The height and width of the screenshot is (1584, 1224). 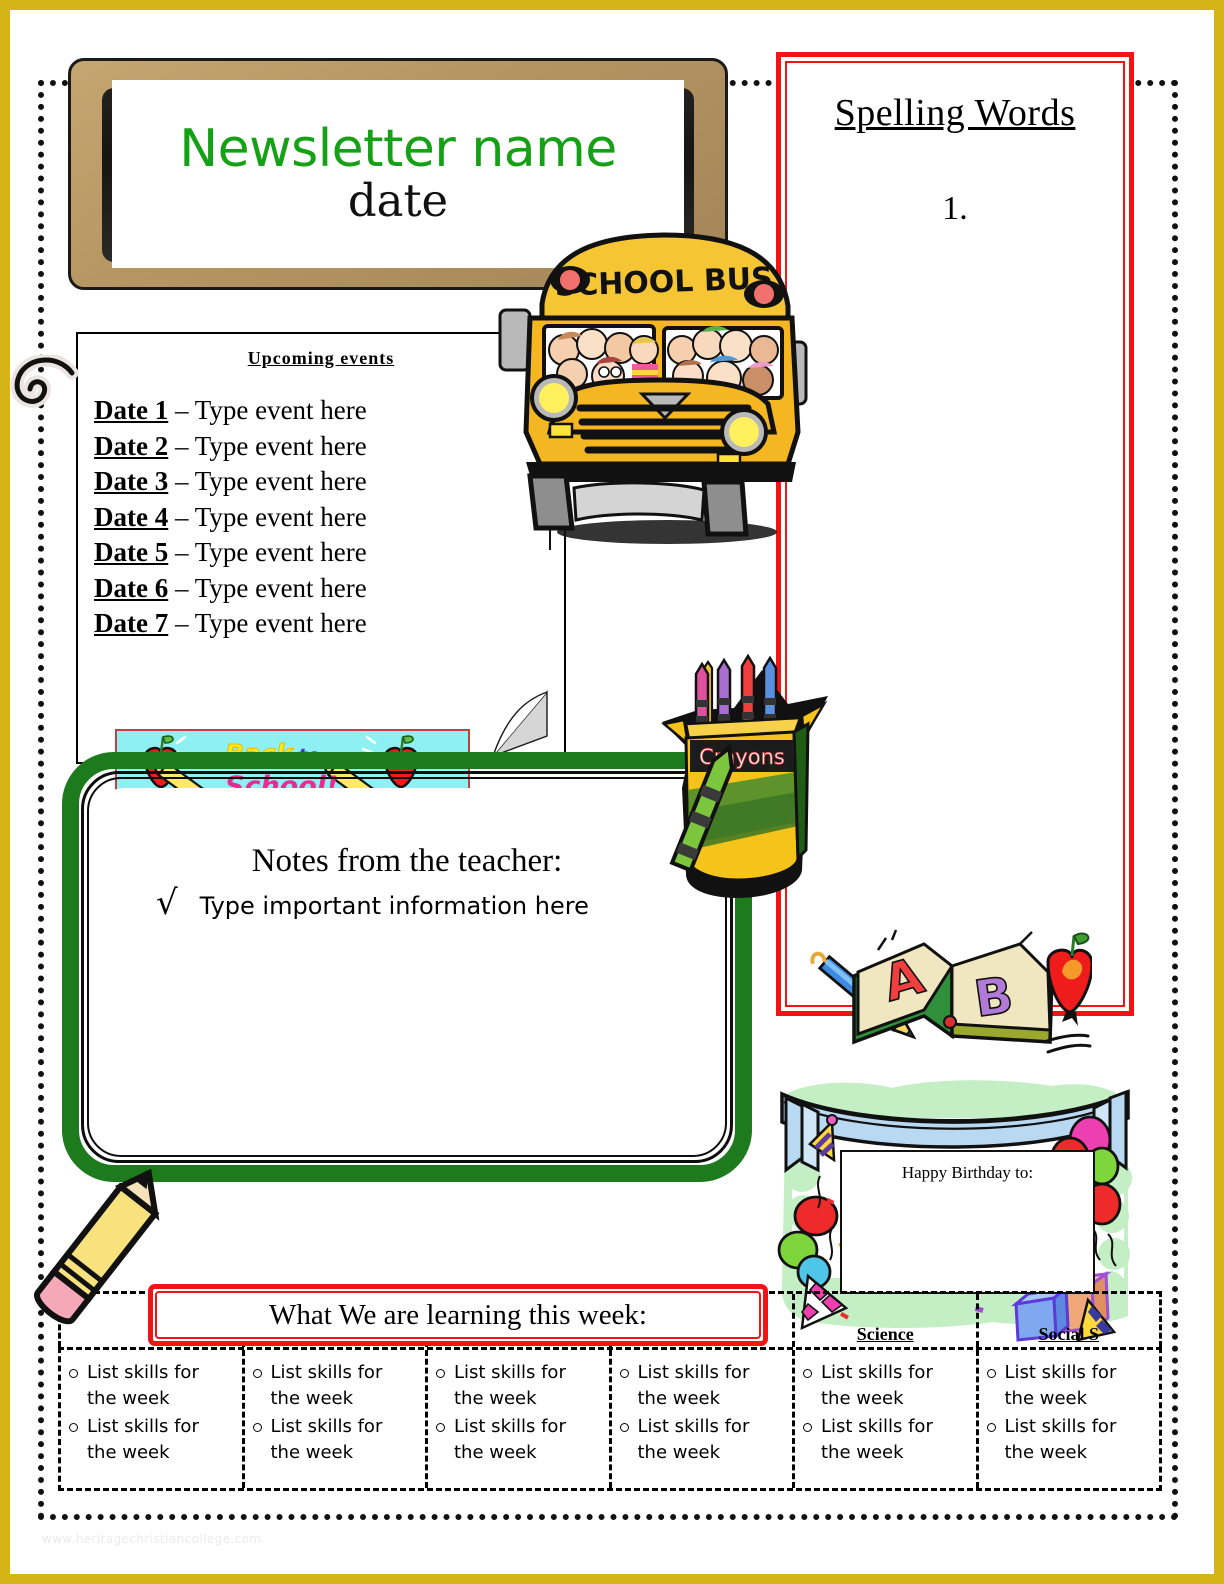 I want to click on learning-banner-title: What We are learning this week:, so click(x=457, y=1314).